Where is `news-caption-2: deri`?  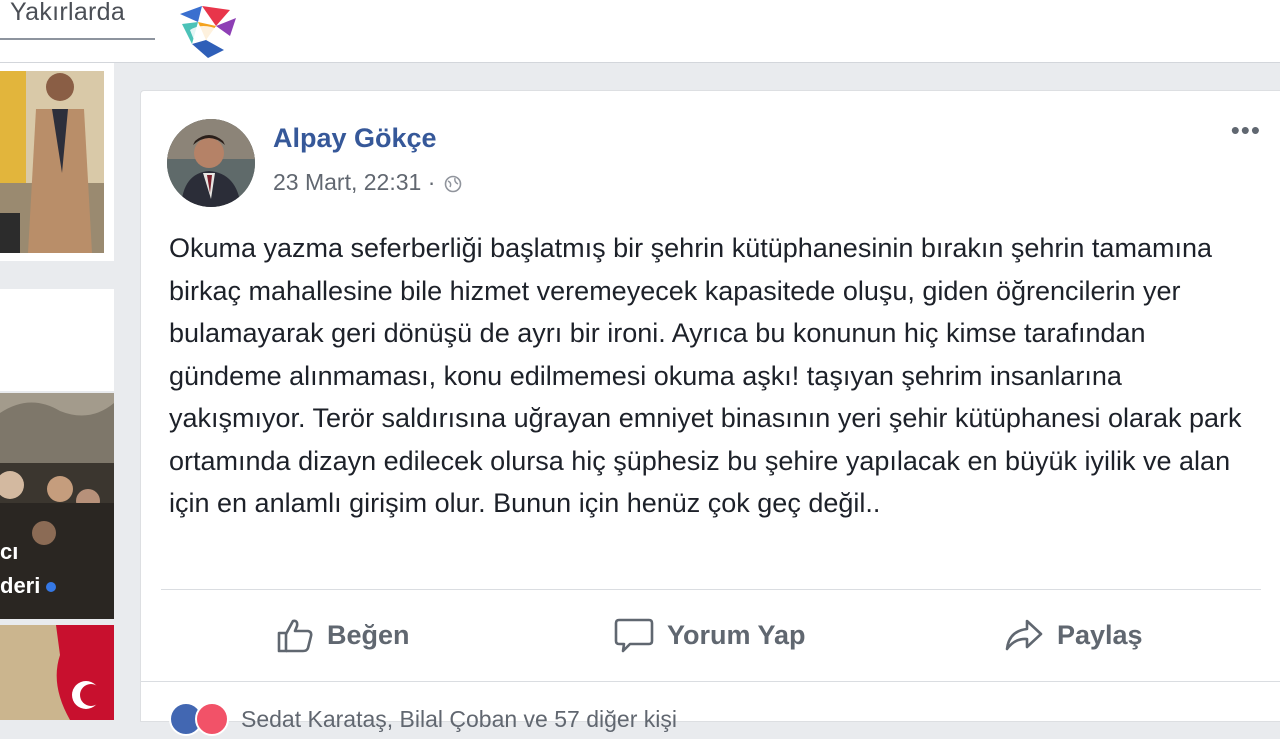 news-caption-2: deri is located at coordinates (28, 586).